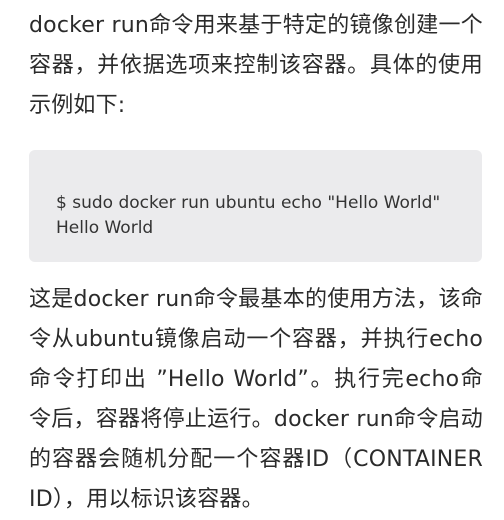  I want to click on code-output-line: Hello World, so click(105, 228).